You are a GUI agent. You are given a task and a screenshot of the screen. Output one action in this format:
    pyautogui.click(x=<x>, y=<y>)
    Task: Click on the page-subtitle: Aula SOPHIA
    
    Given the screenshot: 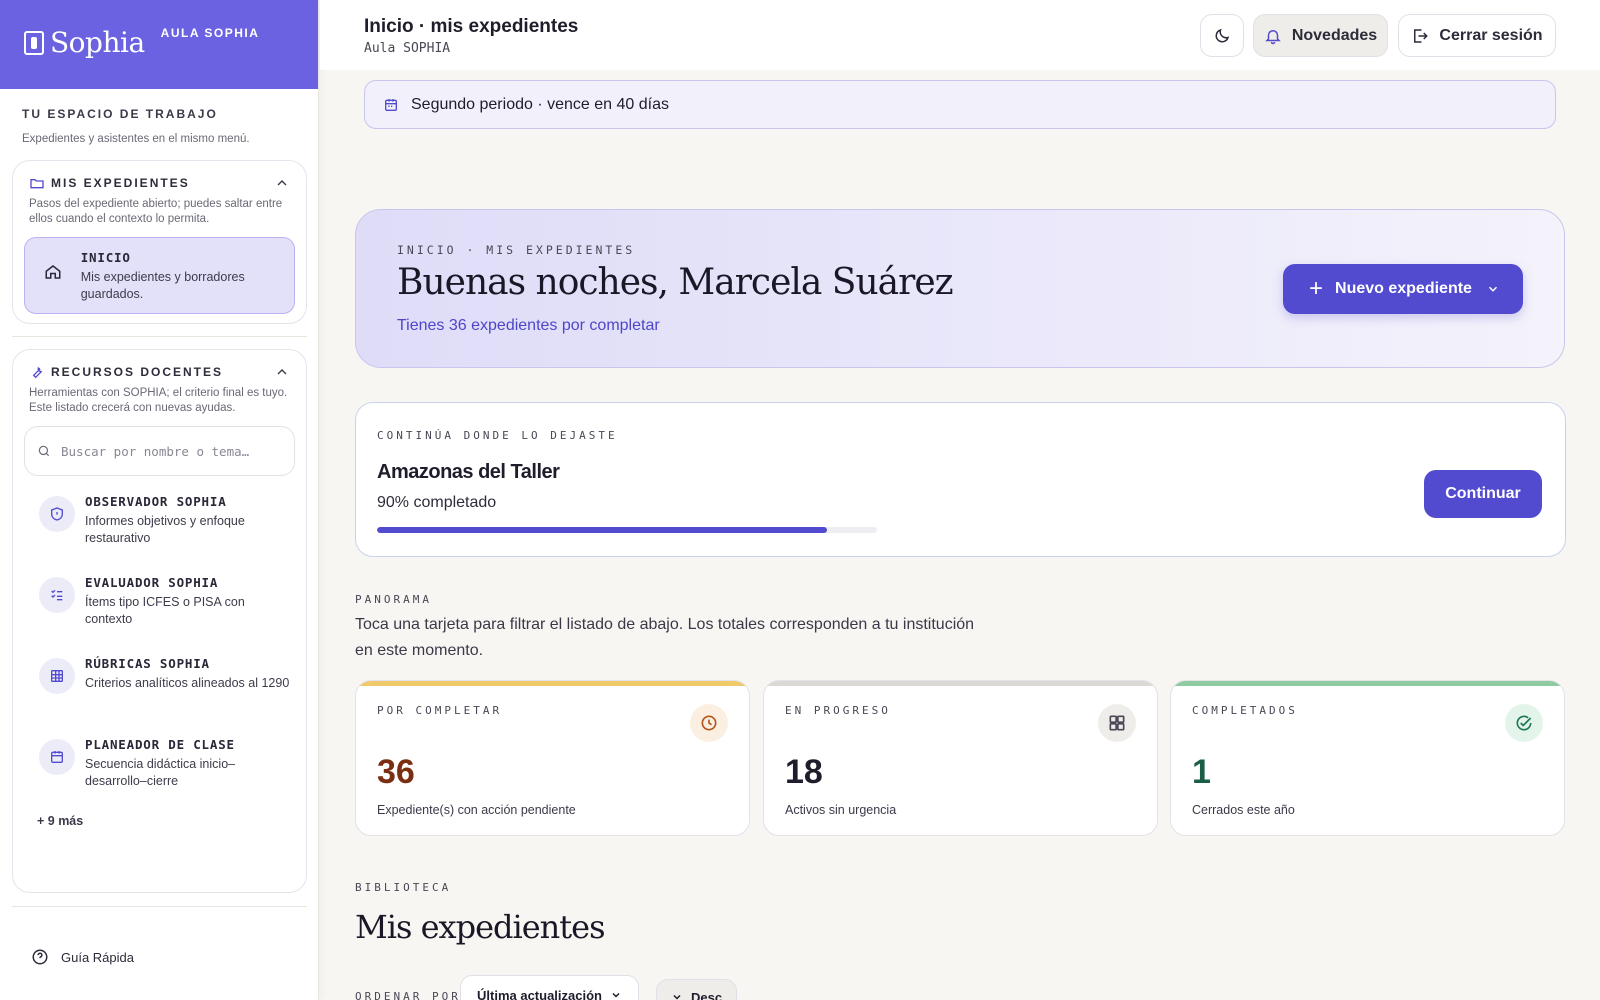 What is the action you would take?
    pyautogui.click(x=407, y=48)
    